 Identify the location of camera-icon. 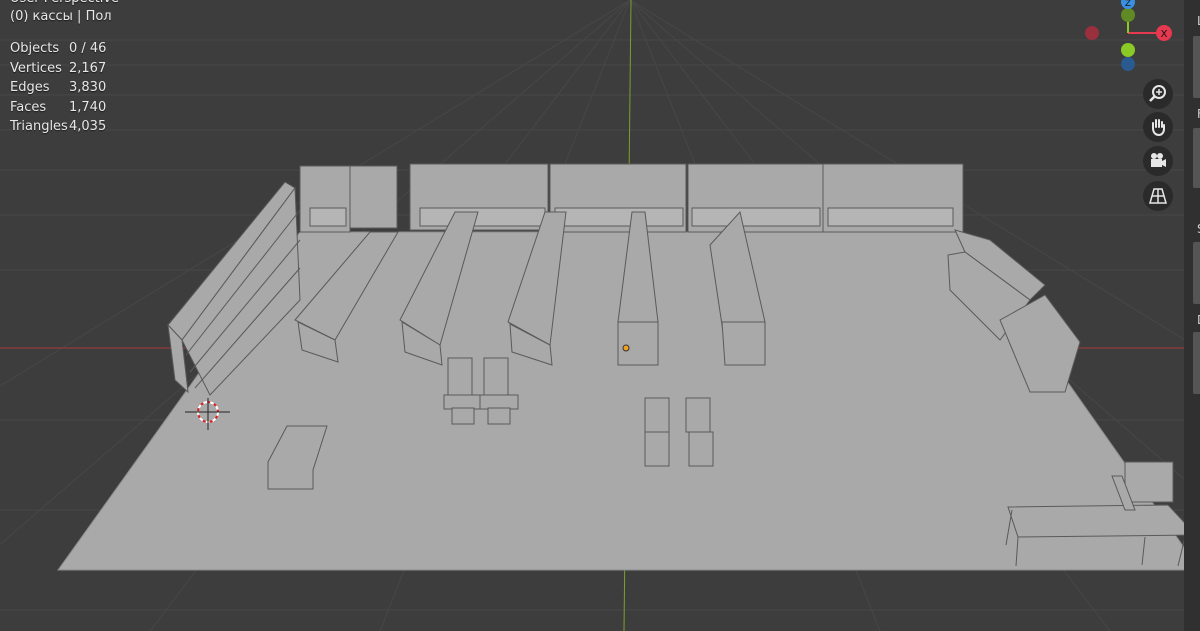
(1158, 160).